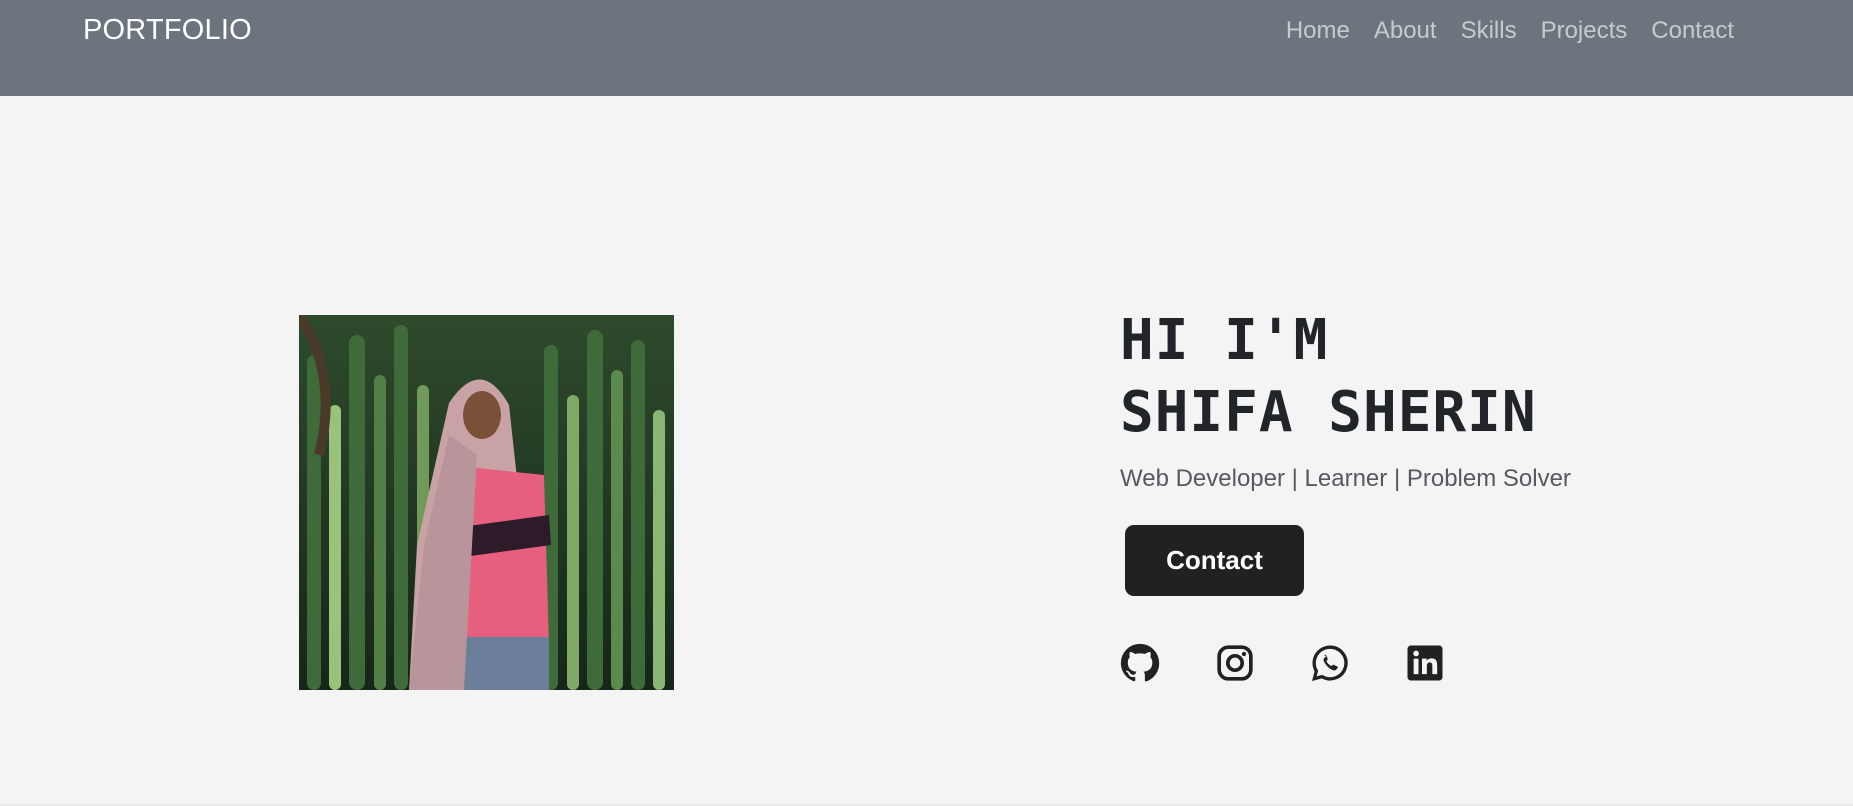 Image resolution: width=1853 pixels, height=806 pixels. Describe the element at coordinates (1214, 560) in the screenshot. I see `contact-button: Contact` at that location.